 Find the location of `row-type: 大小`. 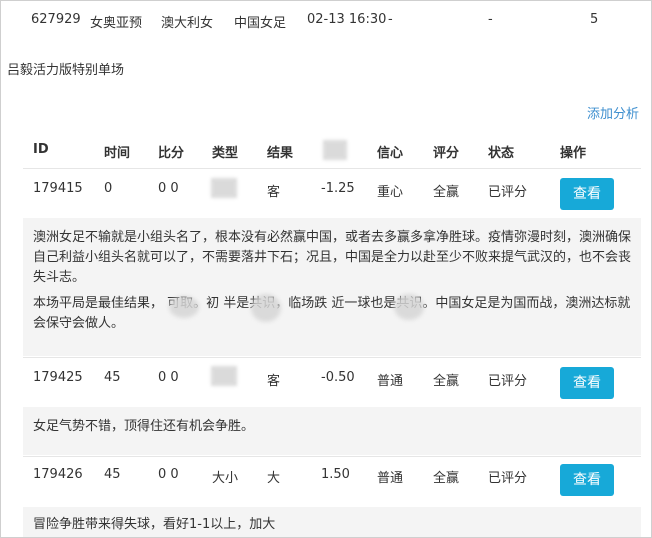

row-type: 大小 is located at coordinates (225, 478).